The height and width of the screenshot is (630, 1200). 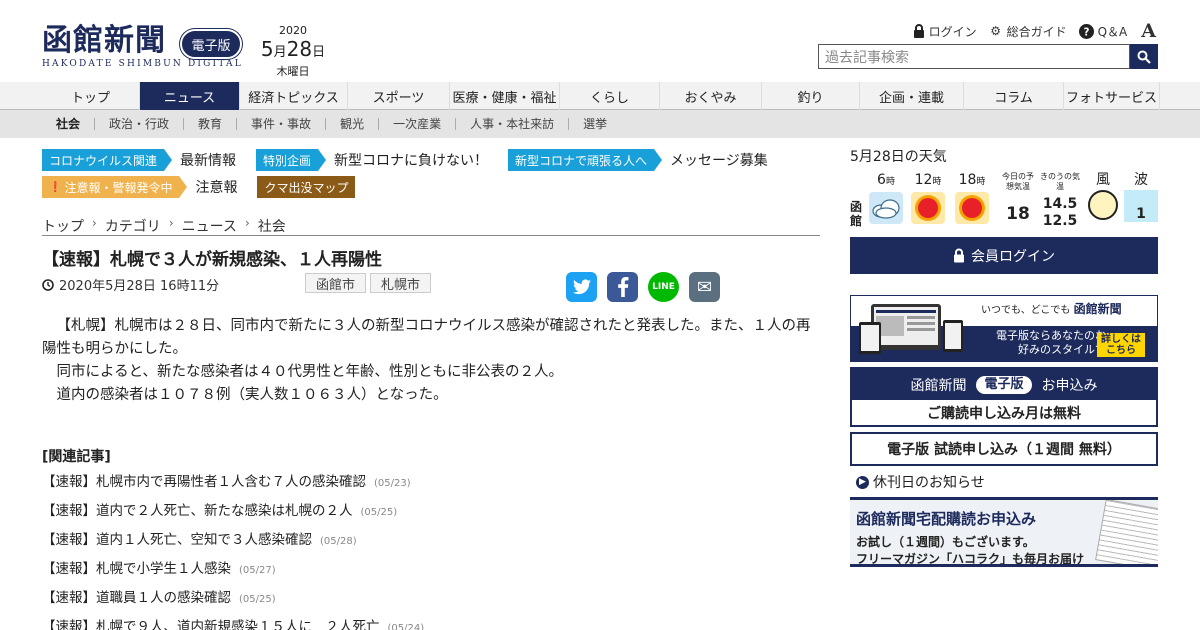 What do you see at coordinates (1112, 96) in the screenshot?
I see `nav-item: フォトサービス` at bounding box center [1112, 96].